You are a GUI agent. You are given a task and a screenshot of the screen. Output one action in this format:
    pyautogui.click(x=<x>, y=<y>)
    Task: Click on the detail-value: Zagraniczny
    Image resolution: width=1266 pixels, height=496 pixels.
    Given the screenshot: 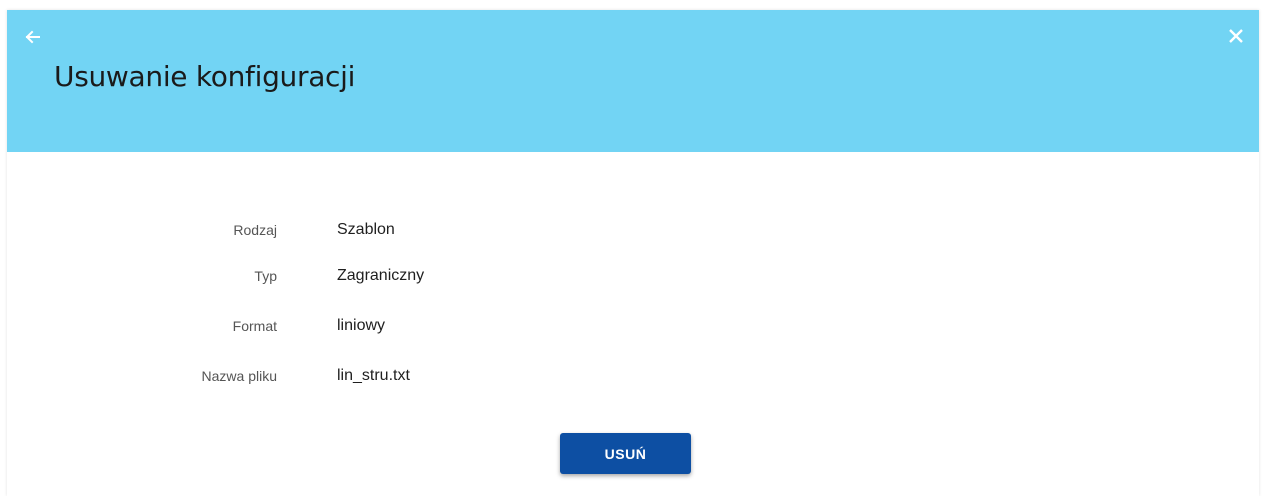 What is the action you would take?
    pyautogui.click(x=381, y=275)
    